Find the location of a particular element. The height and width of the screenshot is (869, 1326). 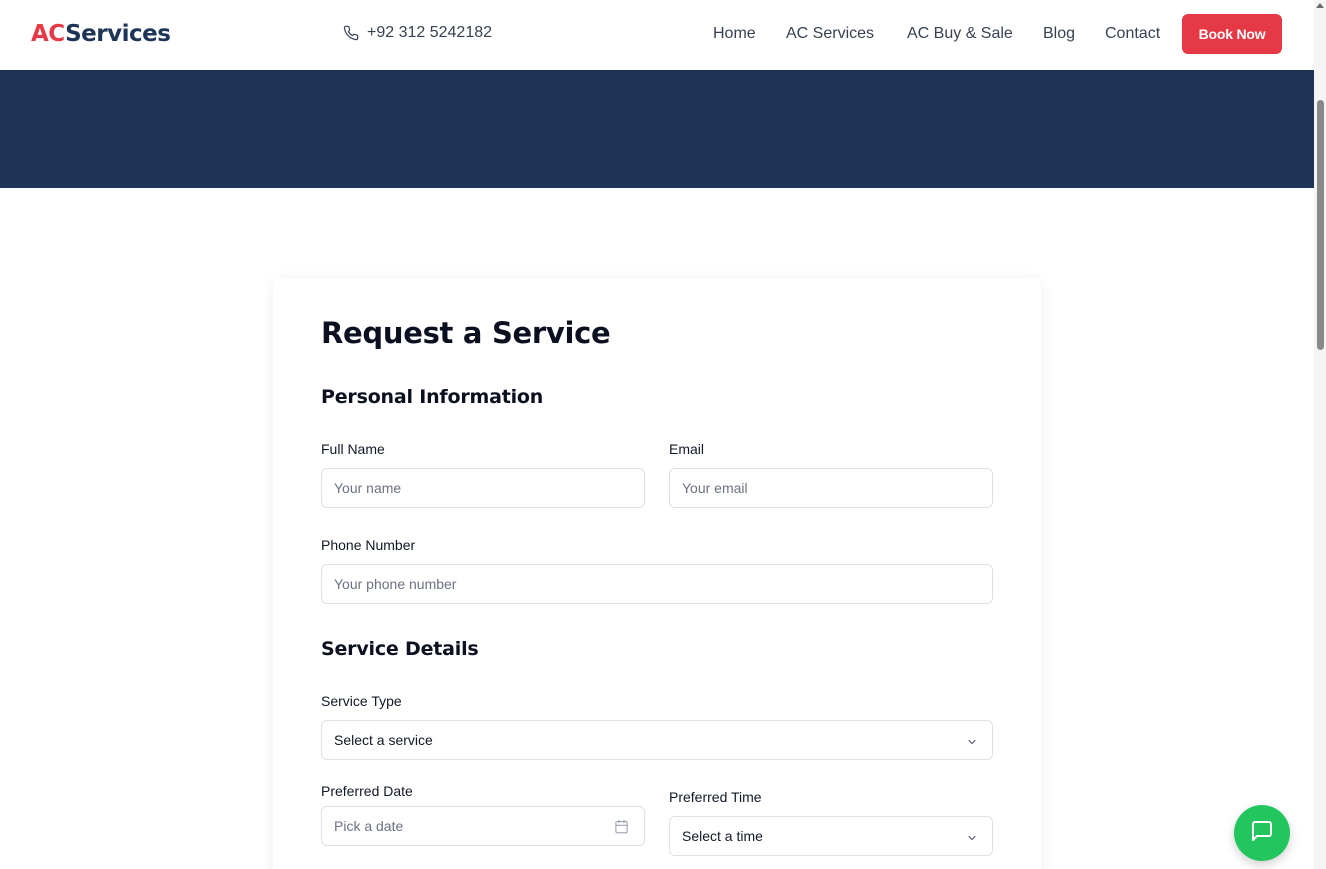

nav-home: Home is located at coordinates (734, 34).